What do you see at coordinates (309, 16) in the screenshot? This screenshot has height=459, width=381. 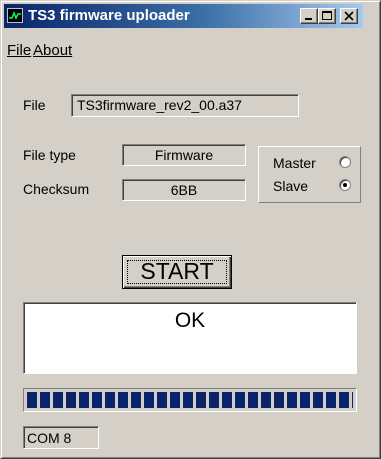 I see `minimize-button` at bounding box center [309, 16].